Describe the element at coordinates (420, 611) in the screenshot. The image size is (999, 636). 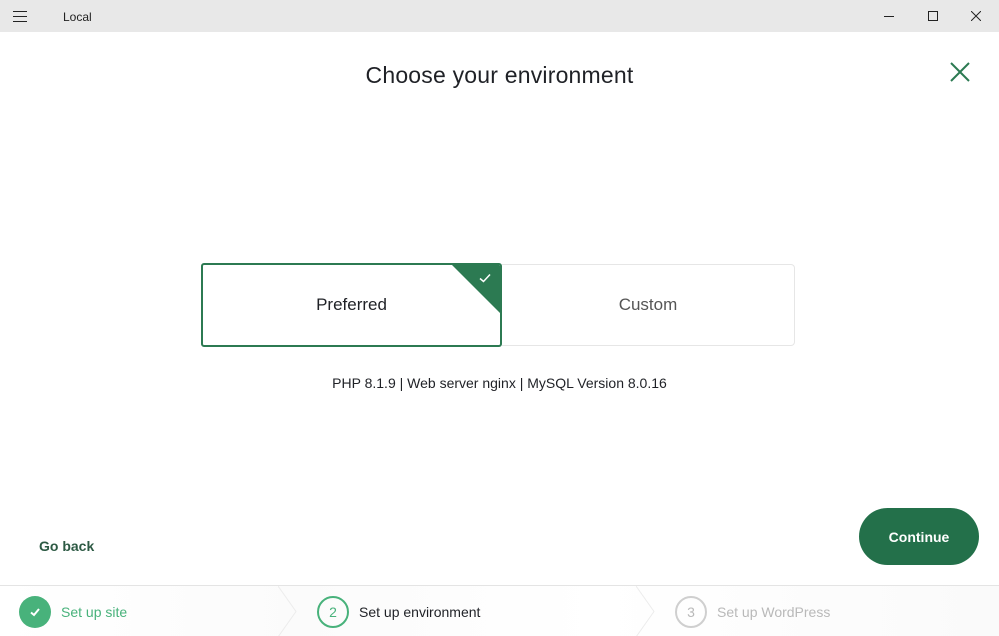
I see `step-label: Set up environment` at that location.